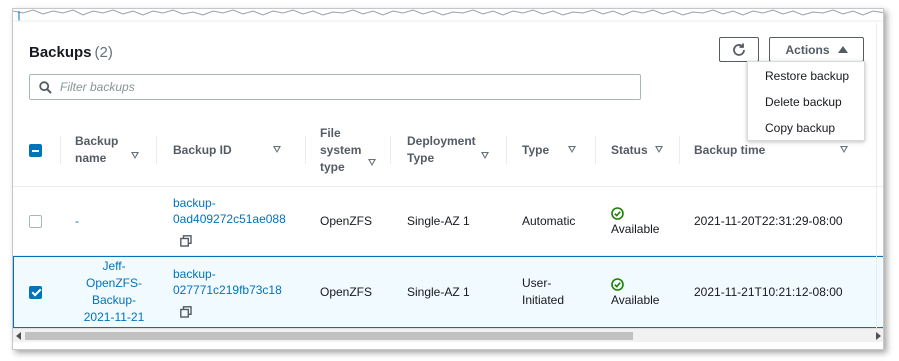  What do you see at coordinates (18, 336) in the screenshot?
I see `scroll-left-icon` at bounding box center [18, 336].